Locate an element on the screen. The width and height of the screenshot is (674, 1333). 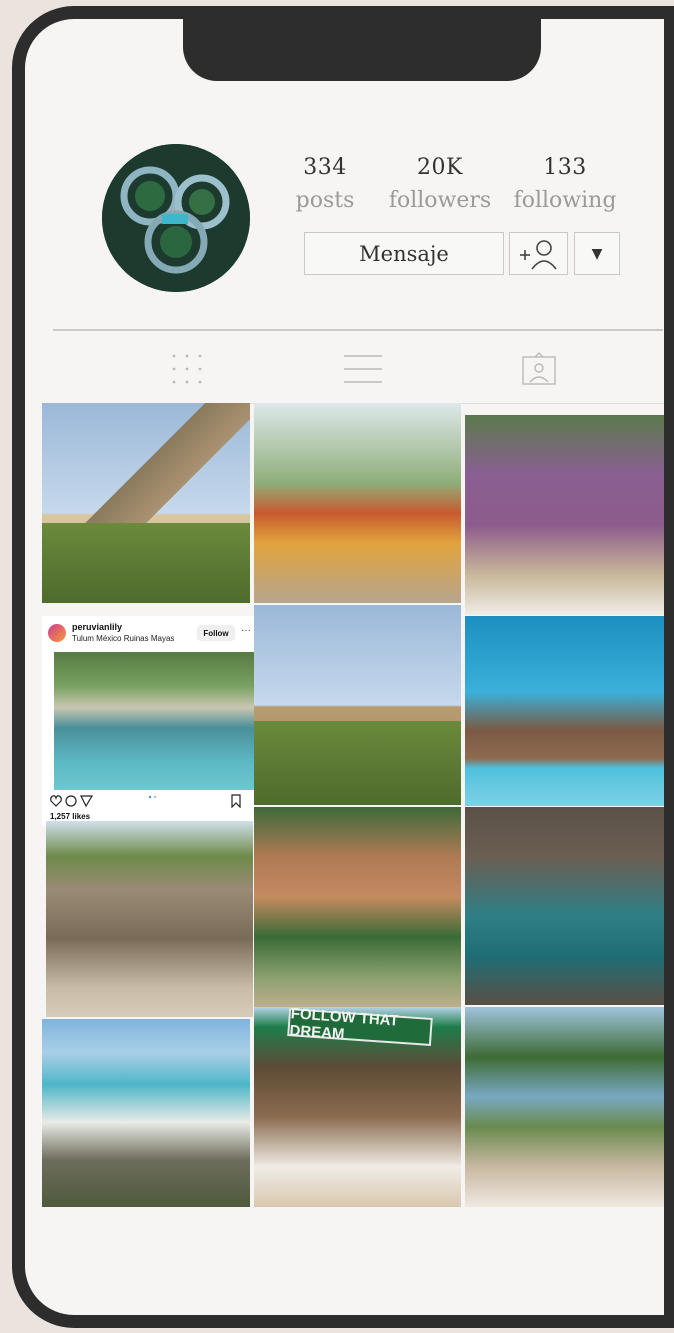
stat-followers-value: 20K is located at coordinates (440, 167).